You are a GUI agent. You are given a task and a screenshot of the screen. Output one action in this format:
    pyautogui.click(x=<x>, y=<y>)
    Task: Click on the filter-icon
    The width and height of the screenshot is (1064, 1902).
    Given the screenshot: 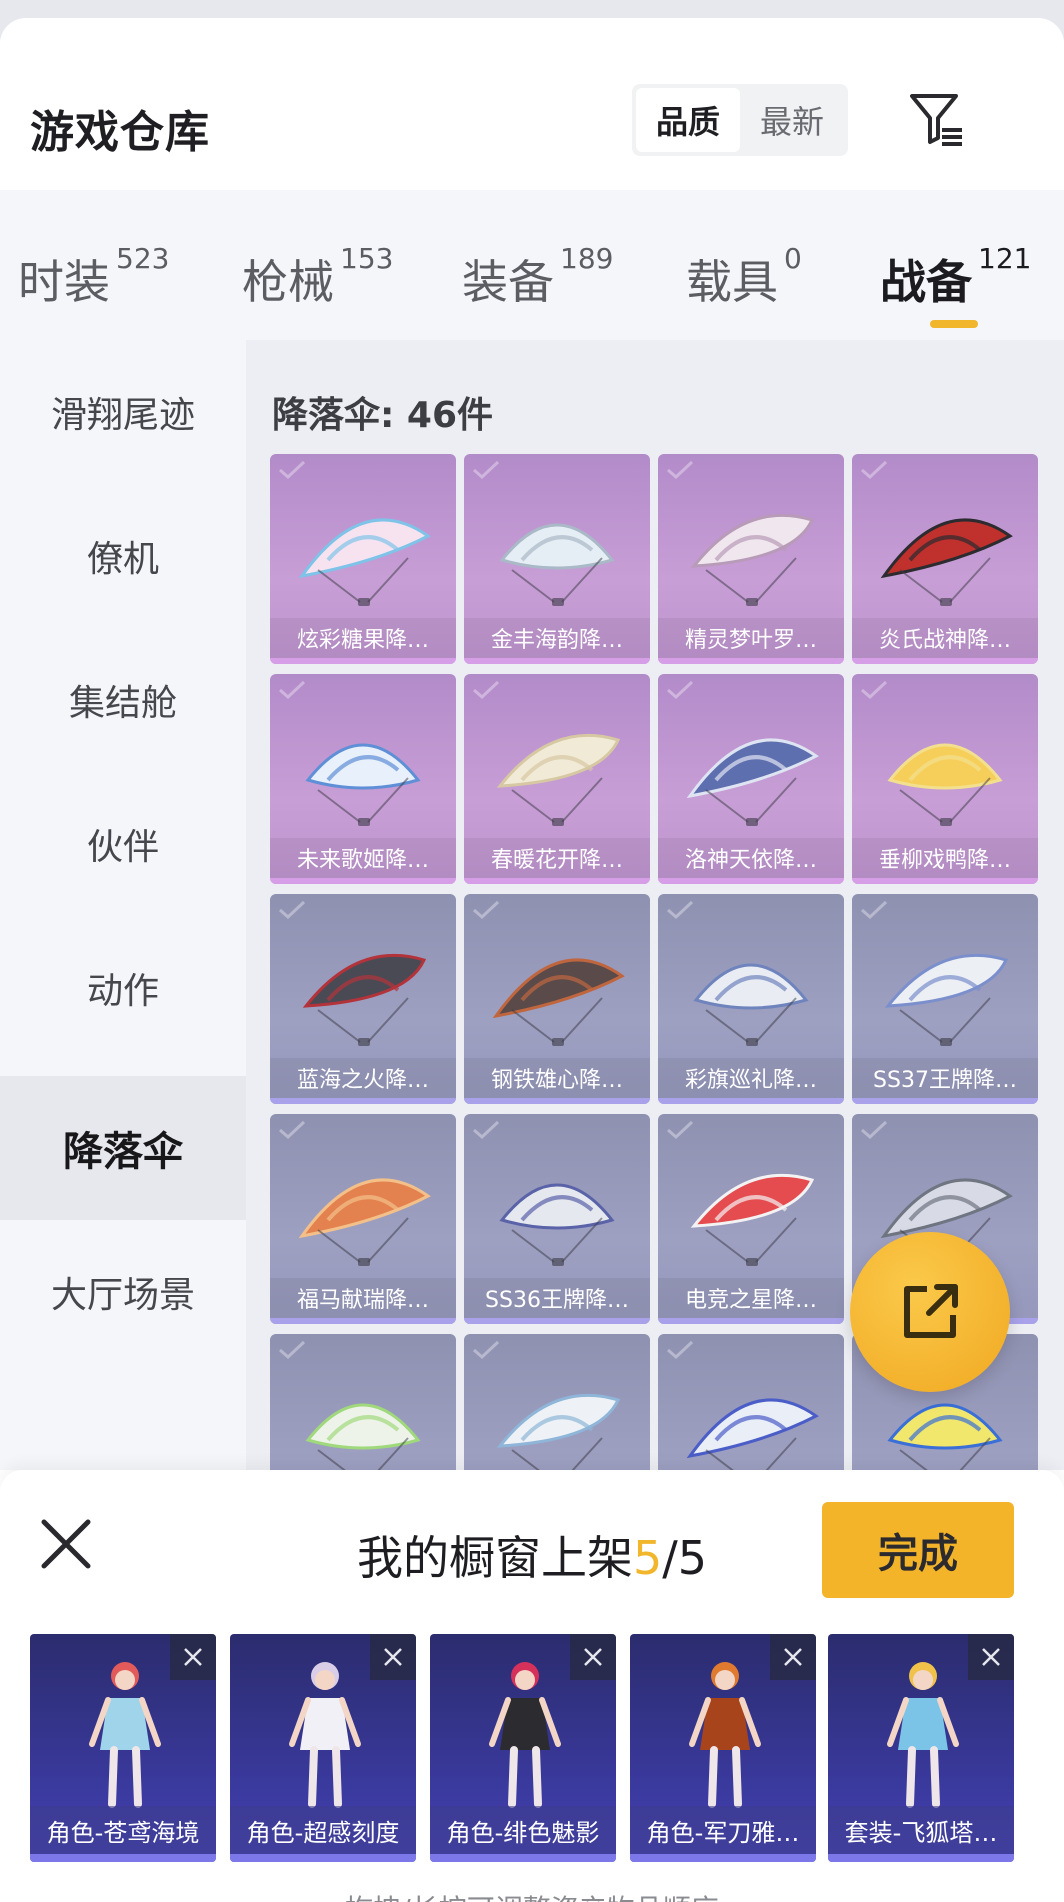 What is the action you would take?
    pyautogui.click(x=937, y=119)
    